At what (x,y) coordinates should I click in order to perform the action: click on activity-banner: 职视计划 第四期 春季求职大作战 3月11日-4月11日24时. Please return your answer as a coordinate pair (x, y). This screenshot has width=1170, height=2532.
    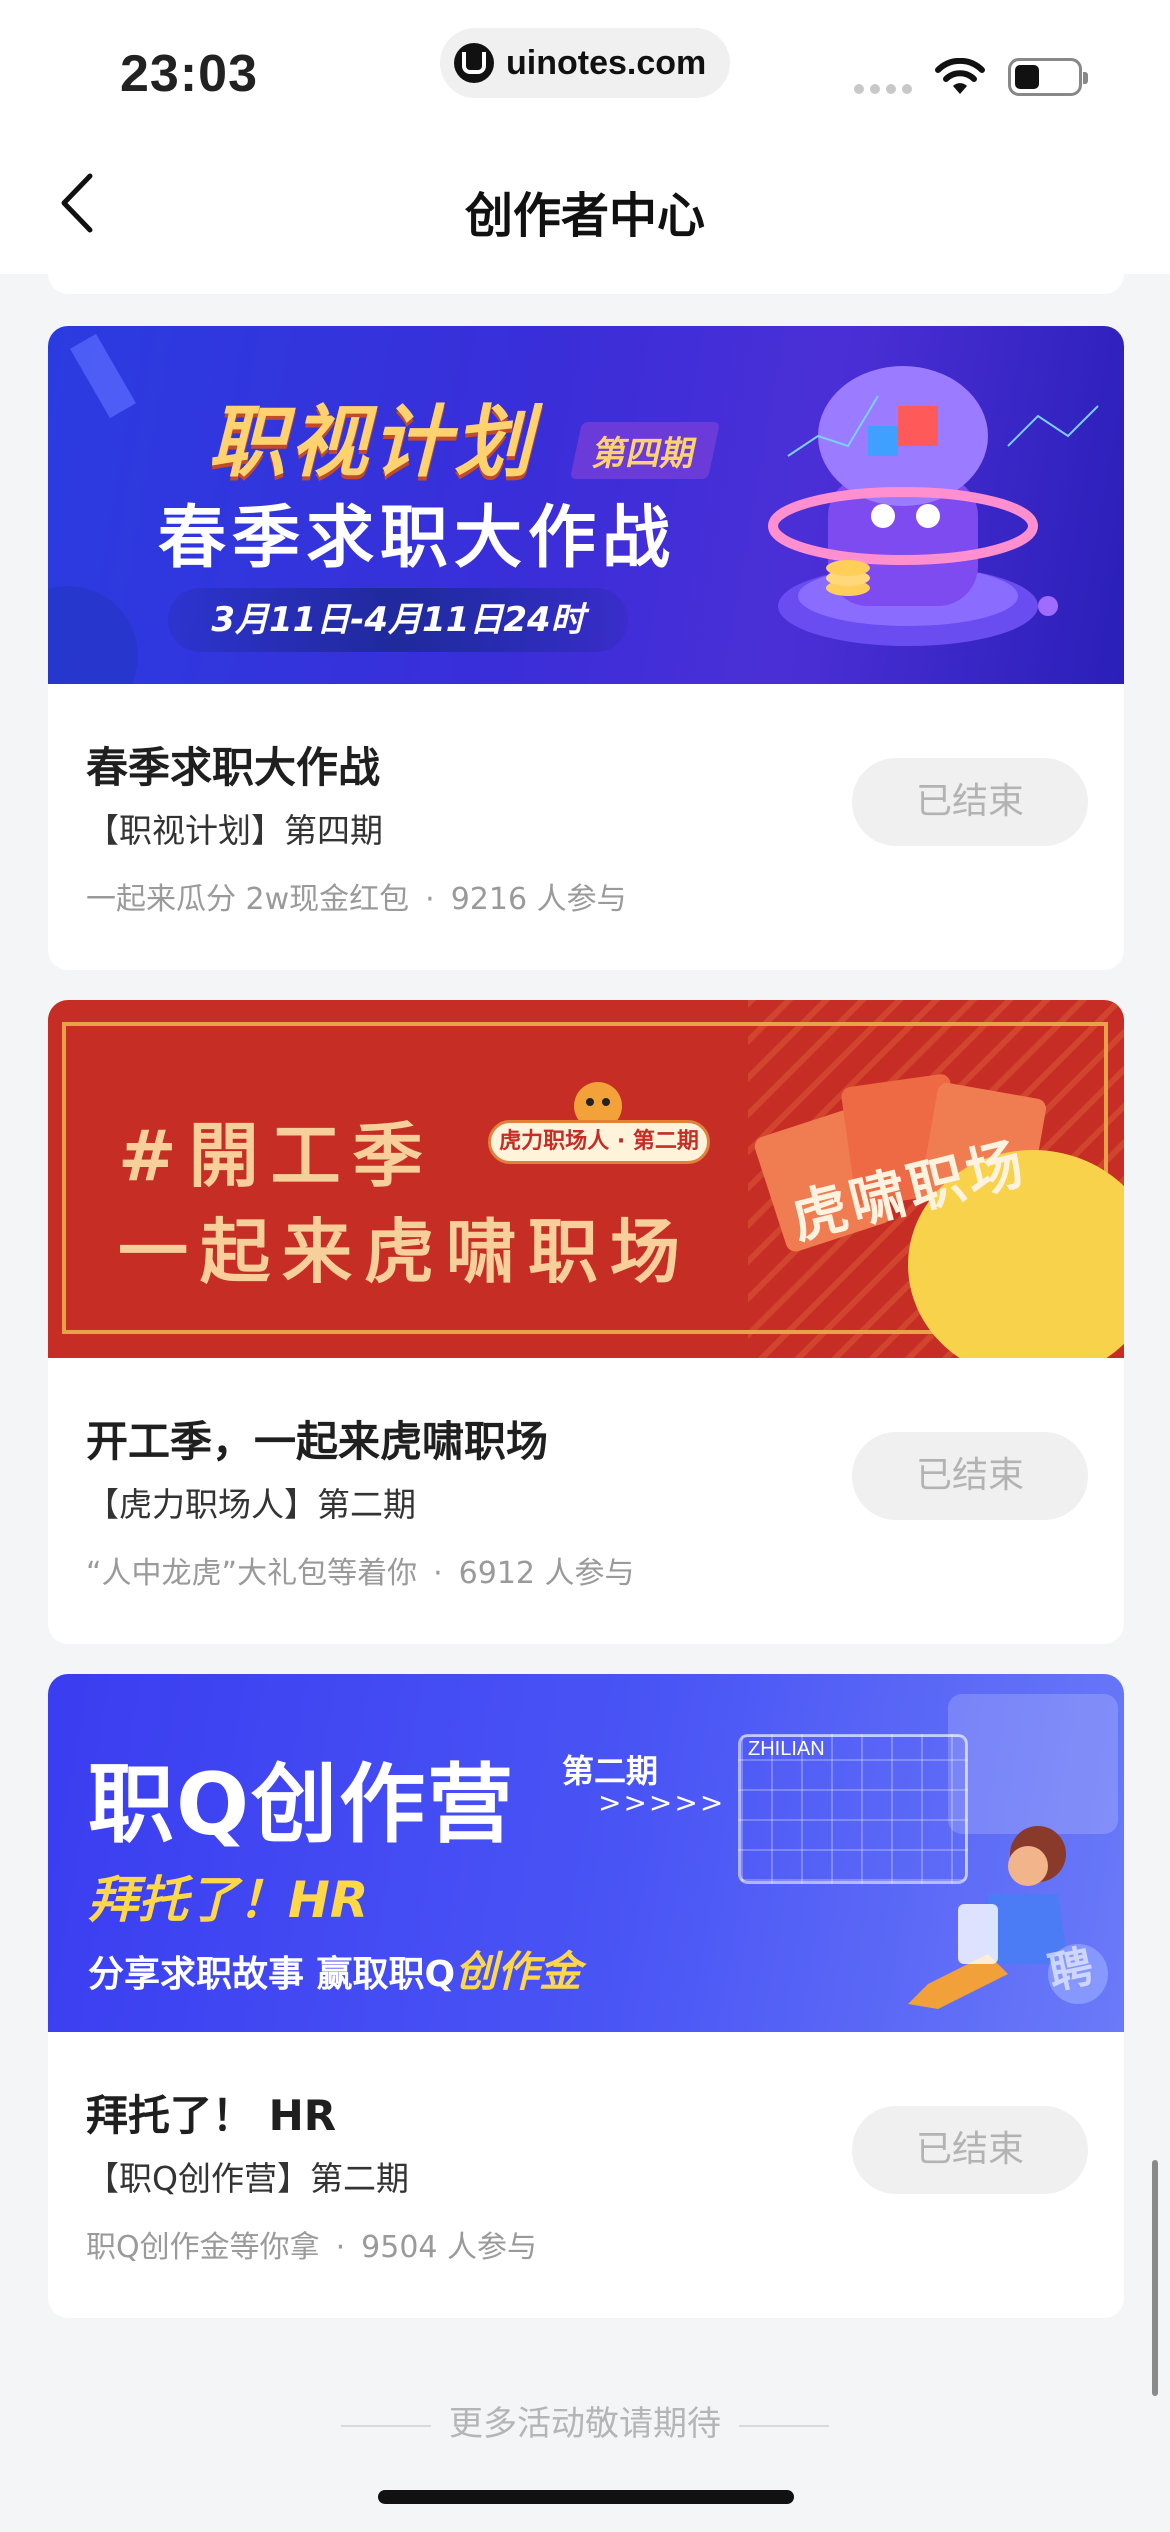
    Looking at the image, I should click on (586, 505).